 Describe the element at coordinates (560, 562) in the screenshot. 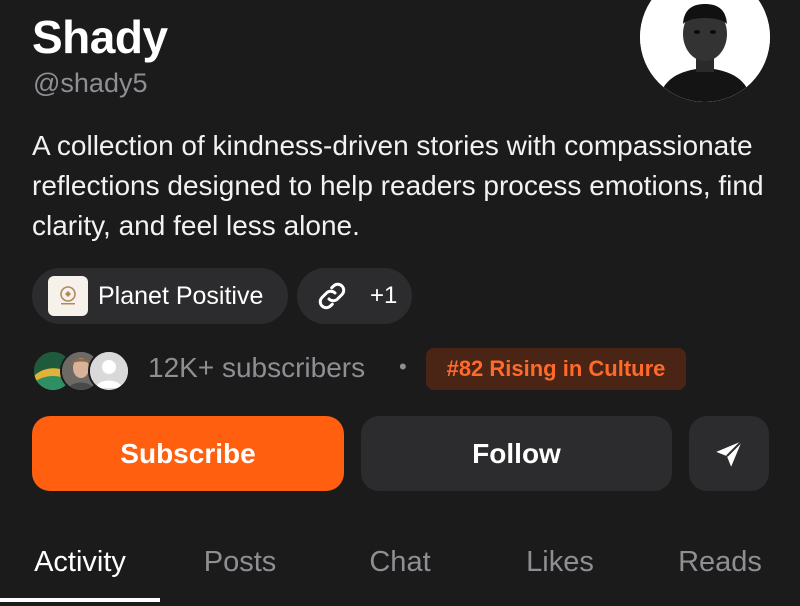

I see `tab-likes: Likes` at that location.